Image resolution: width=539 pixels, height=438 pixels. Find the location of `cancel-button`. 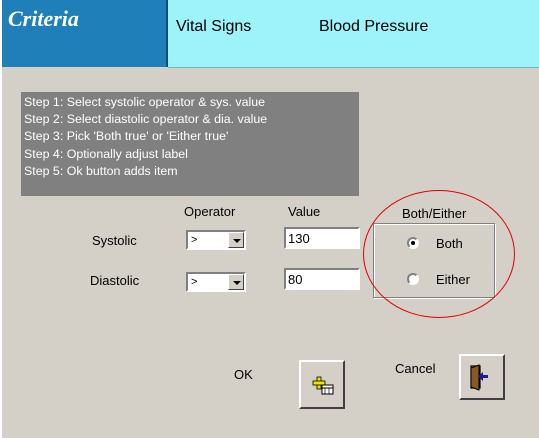

cancel-button is located at coordinates (482, 377).